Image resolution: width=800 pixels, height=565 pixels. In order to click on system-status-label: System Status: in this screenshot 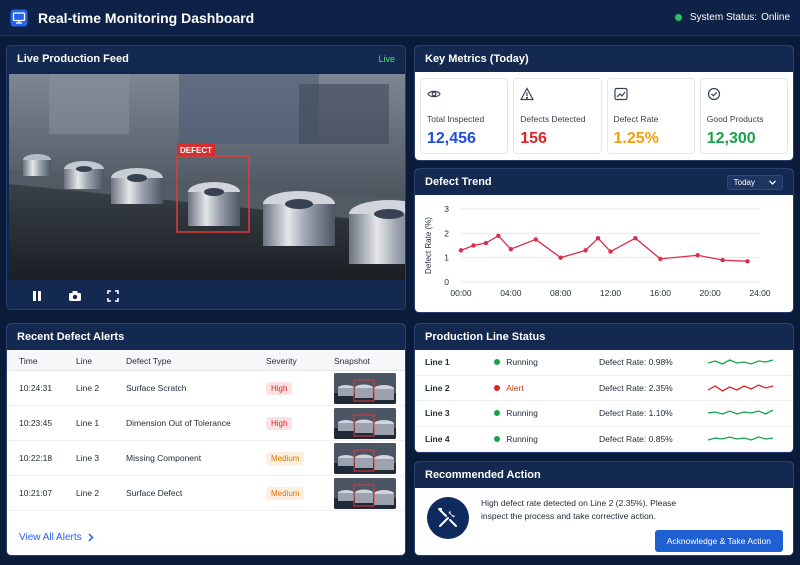, I will do `click(723, 17)`.